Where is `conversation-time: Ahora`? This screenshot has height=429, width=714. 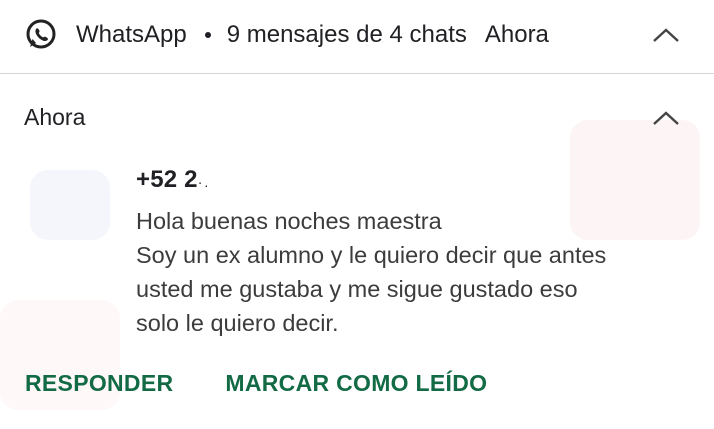
conversation-time: Ahora is located at coordinates (55, 117).